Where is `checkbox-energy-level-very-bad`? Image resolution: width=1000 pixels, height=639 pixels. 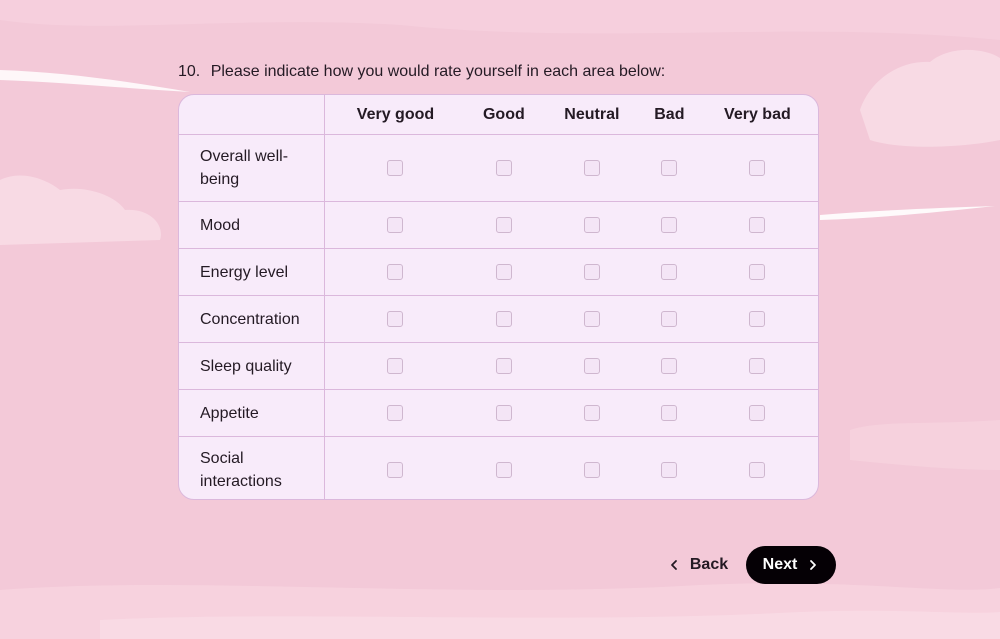
checkbox-energy-level-very-bad is located at coordinates (757, 271).